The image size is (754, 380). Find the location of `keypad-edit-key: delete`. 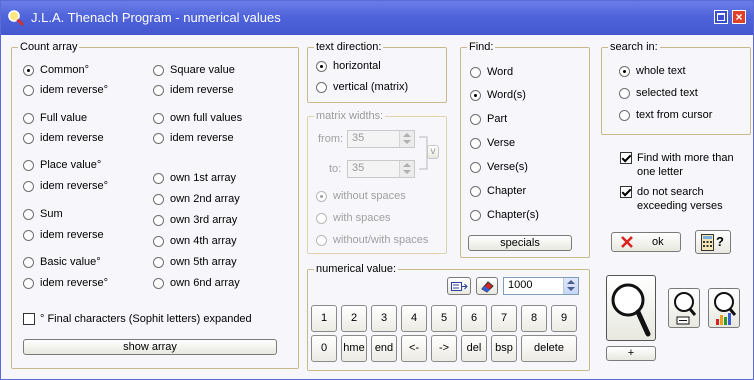

keypad-edit-key: delete is located at coordinates (549, 348).